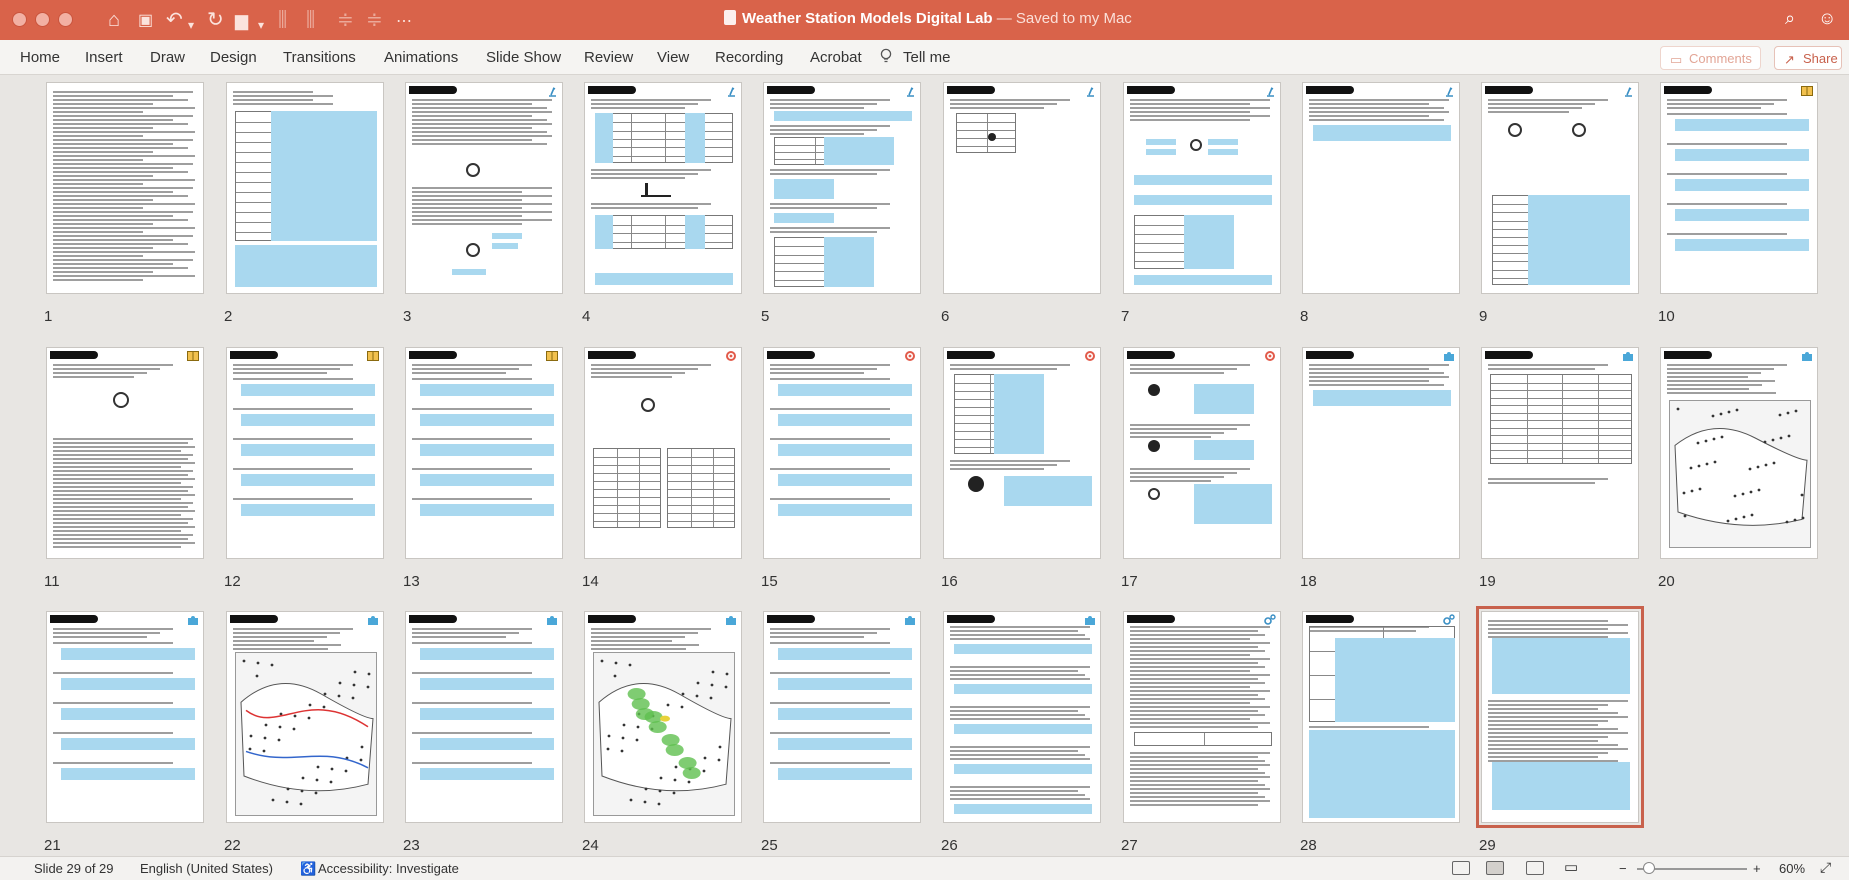 The height and width of the screenshot is (880, 1849). Describe the element at coordinates (232, 845) in the screenshot. I see `slide-number: 22` at that location.